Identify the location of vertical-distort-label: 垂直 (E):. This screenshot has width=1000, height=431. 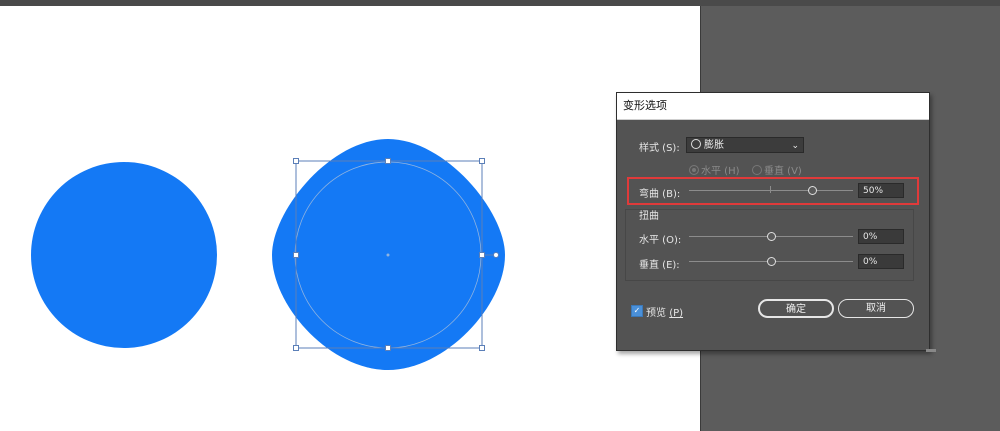
(659, 265).